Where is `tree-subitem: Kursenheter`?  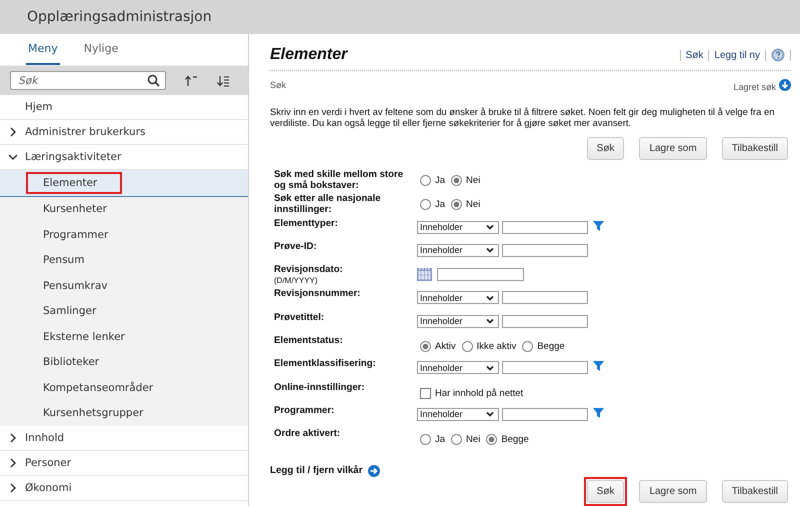
tree-subitem: Kursenheter is located at coordinates (124, 209).